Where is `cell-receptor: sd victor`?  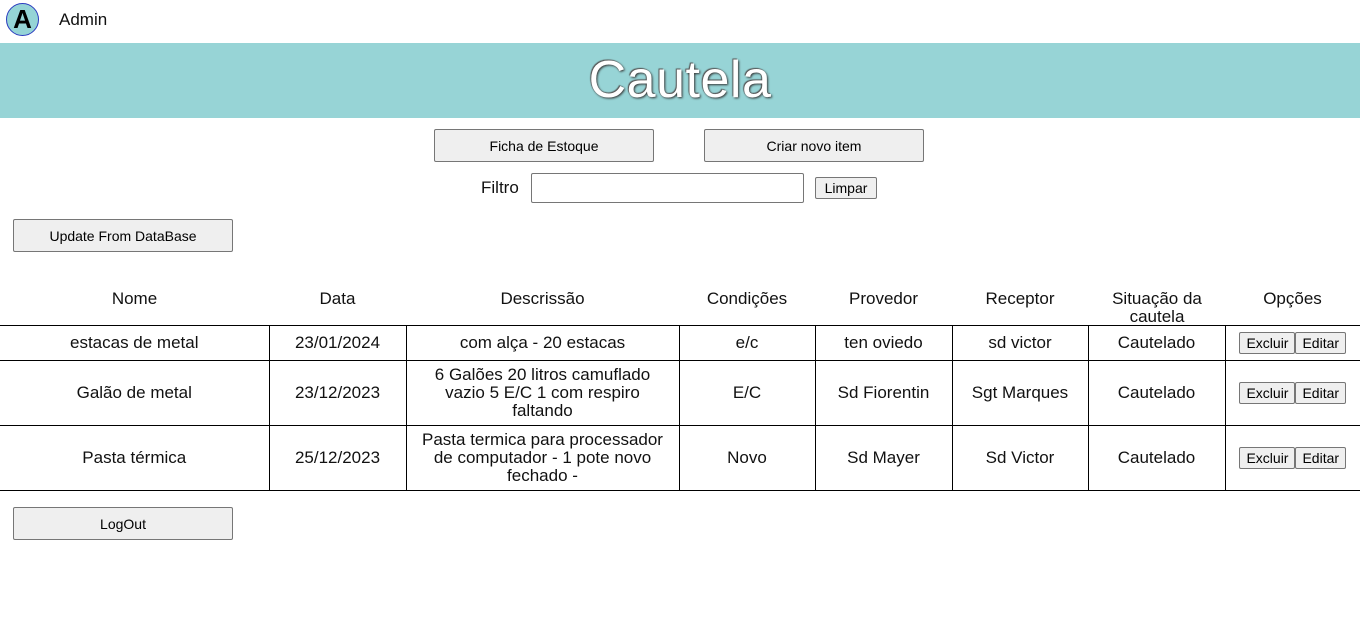
cell-receptor: sd victor is located at coordinates (1019, 343).